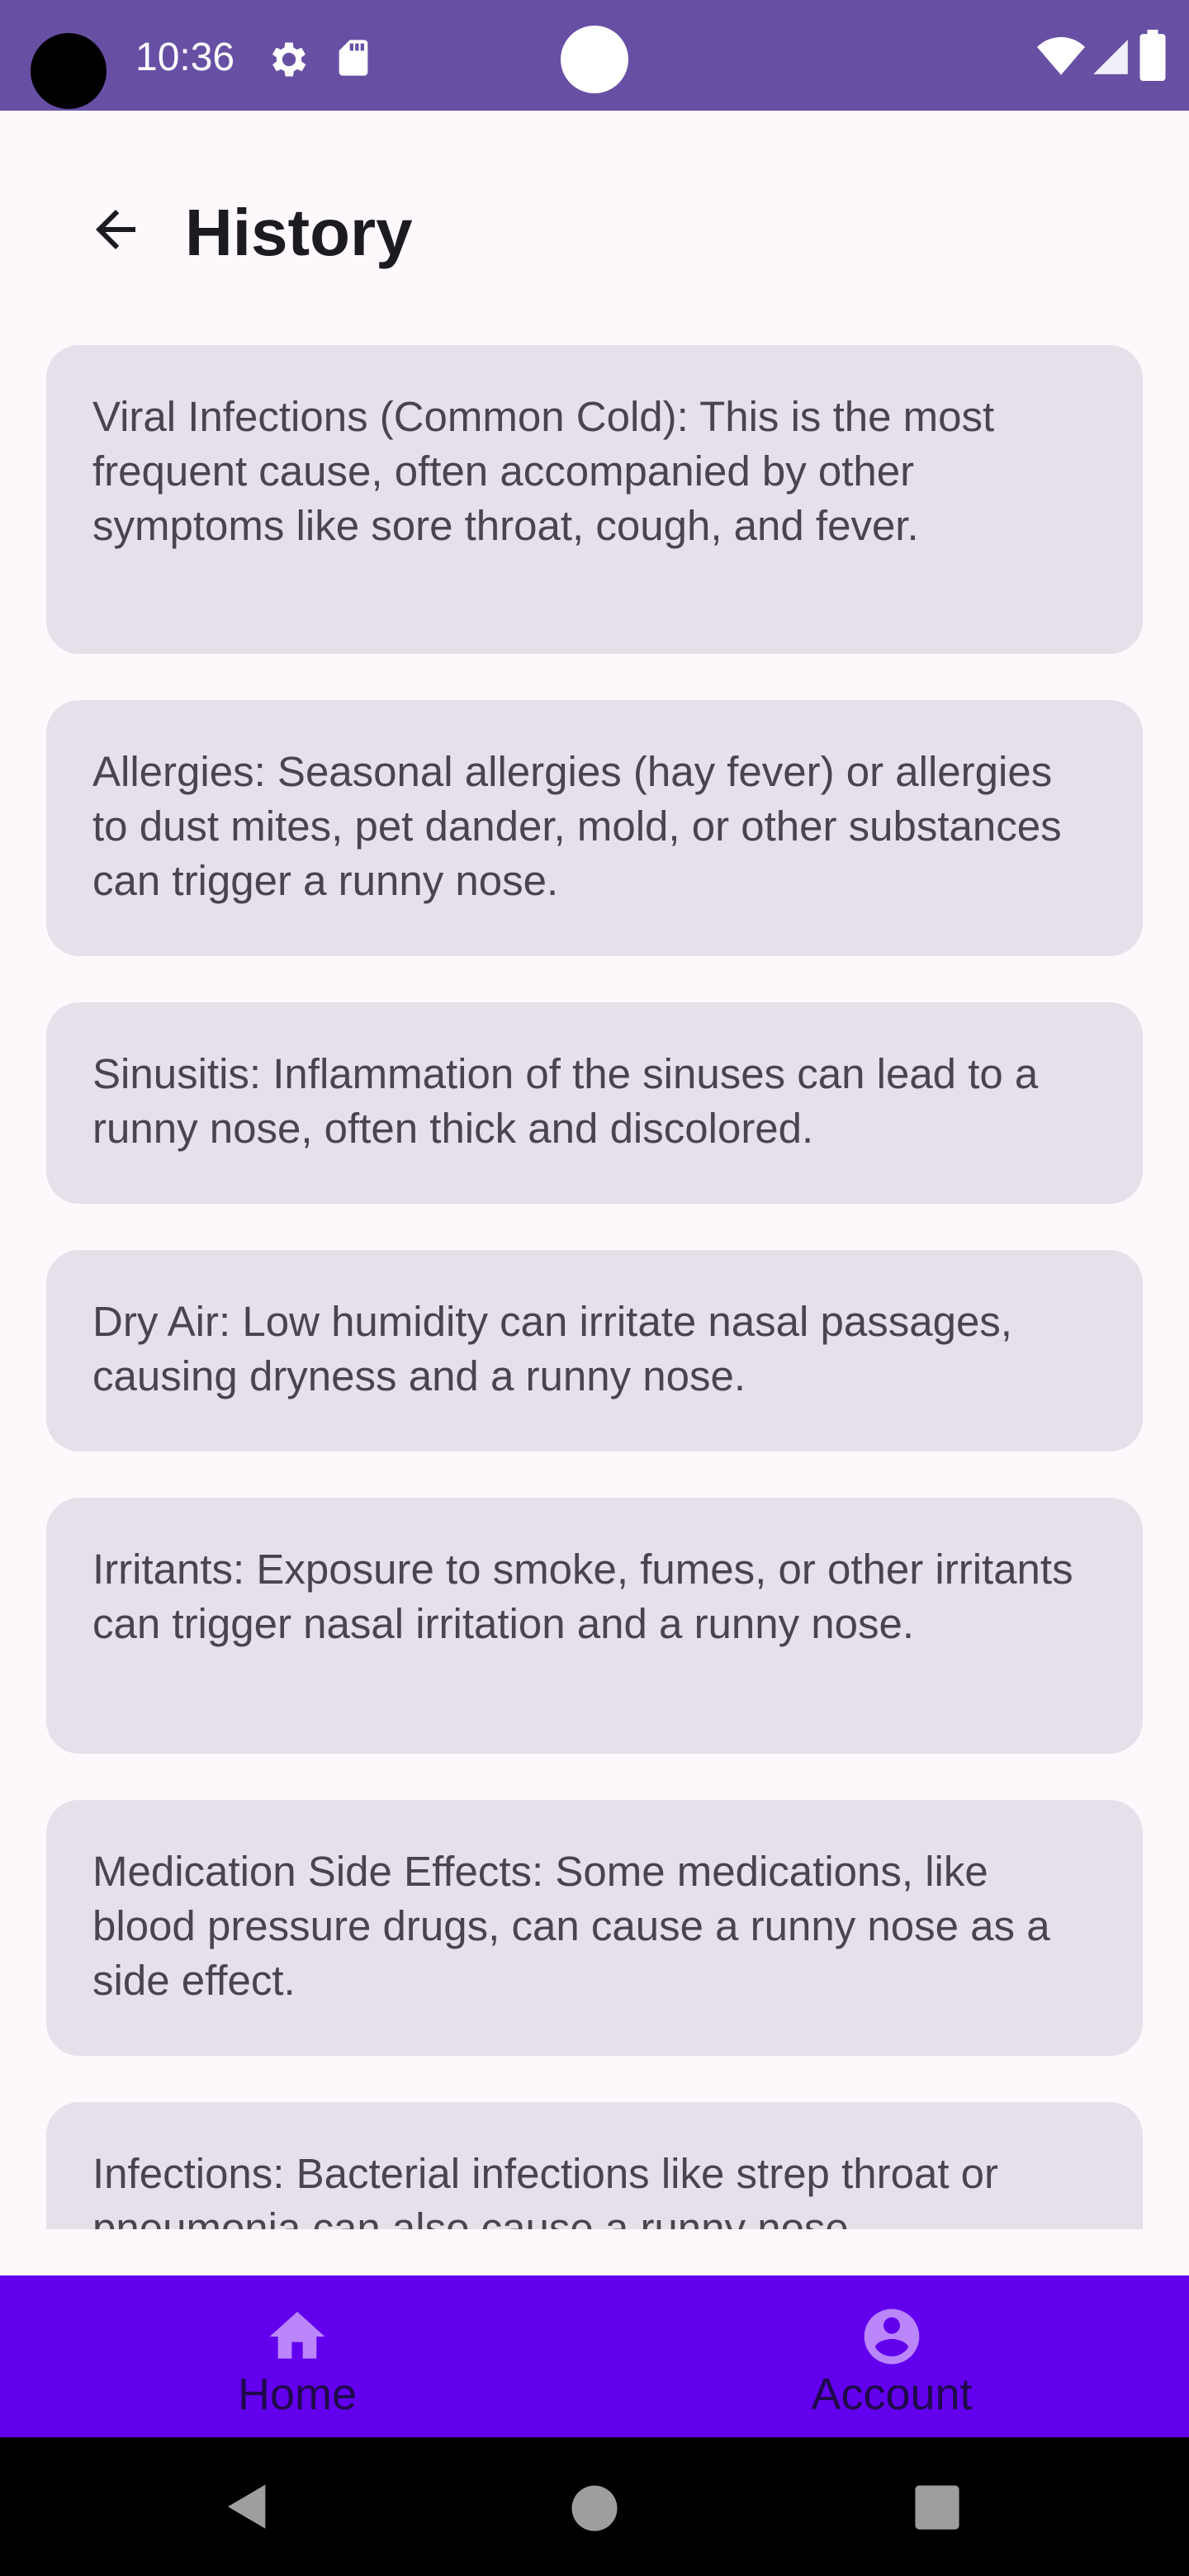  What do you see at coordinates (1061, 55) in the screenshot?
I see `wifi-icon` at bounding box center [1061, 55].